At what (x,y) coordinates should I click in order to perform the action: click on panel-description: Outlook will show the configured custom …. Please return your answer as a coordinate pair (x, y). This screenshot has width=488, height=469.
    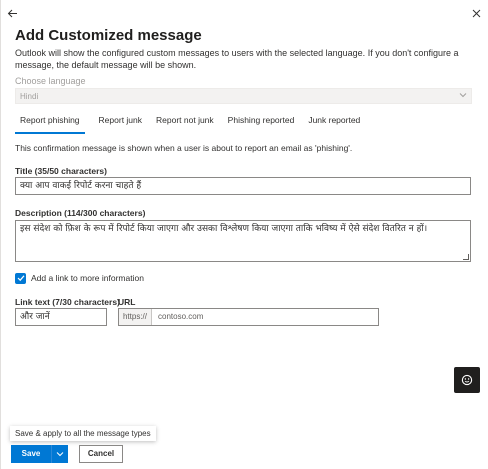
    Looking at the image, I should click on (237, 59).